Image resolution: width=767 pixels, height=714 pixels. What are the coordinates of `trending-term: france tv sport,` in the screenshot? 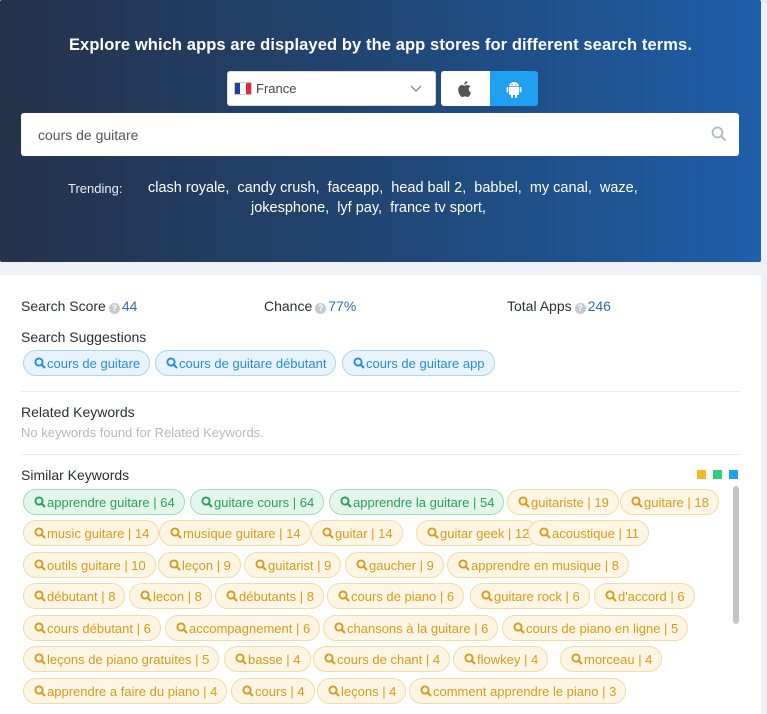 It's located at (438, 208).